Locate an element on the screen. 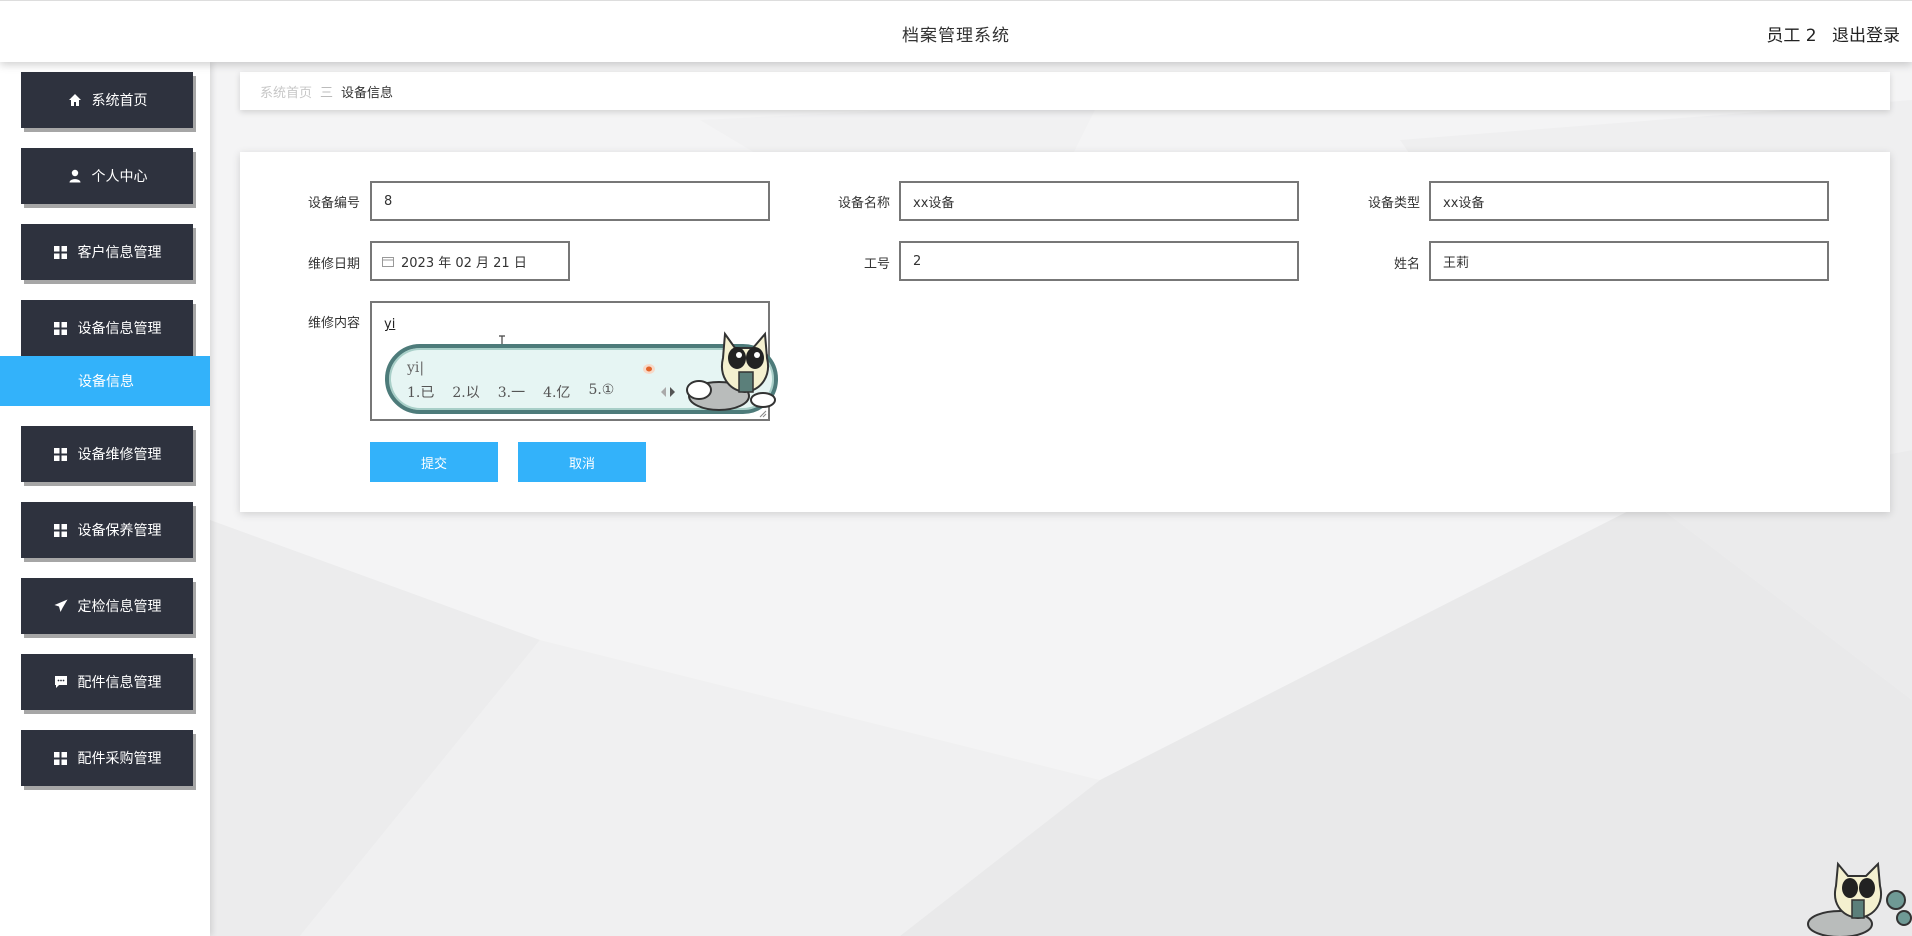  name-label: 姓名 is located at coordinates (1406, 264).